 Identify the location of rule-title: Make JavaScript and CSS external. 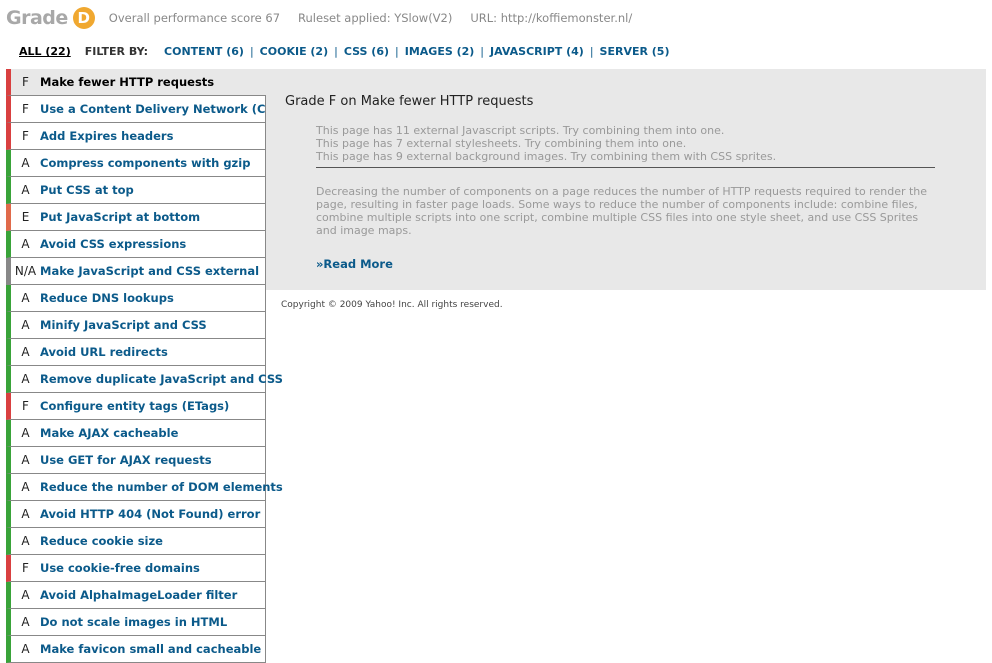
(149, 271).